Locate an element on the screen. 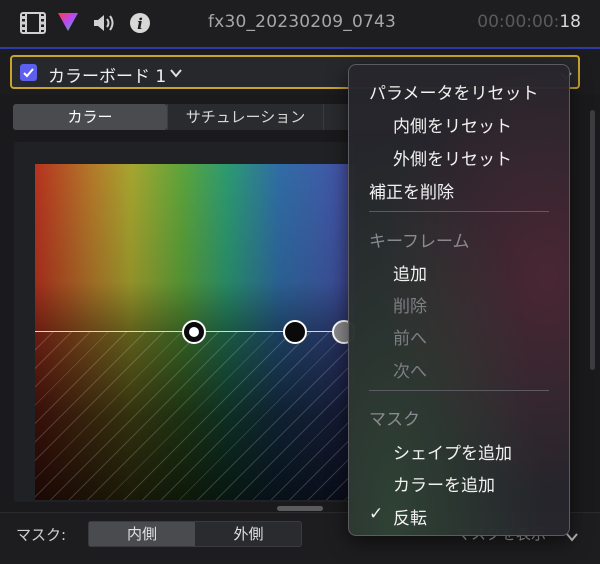  mask-segment: 内側 外側 is located at coordinates (195, 534).